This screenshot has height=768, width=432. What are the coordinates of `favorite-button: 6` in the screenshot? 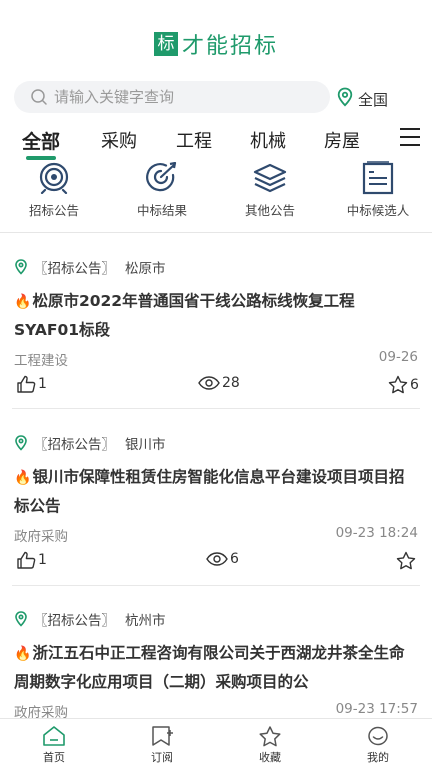 It's located at (403, 384).